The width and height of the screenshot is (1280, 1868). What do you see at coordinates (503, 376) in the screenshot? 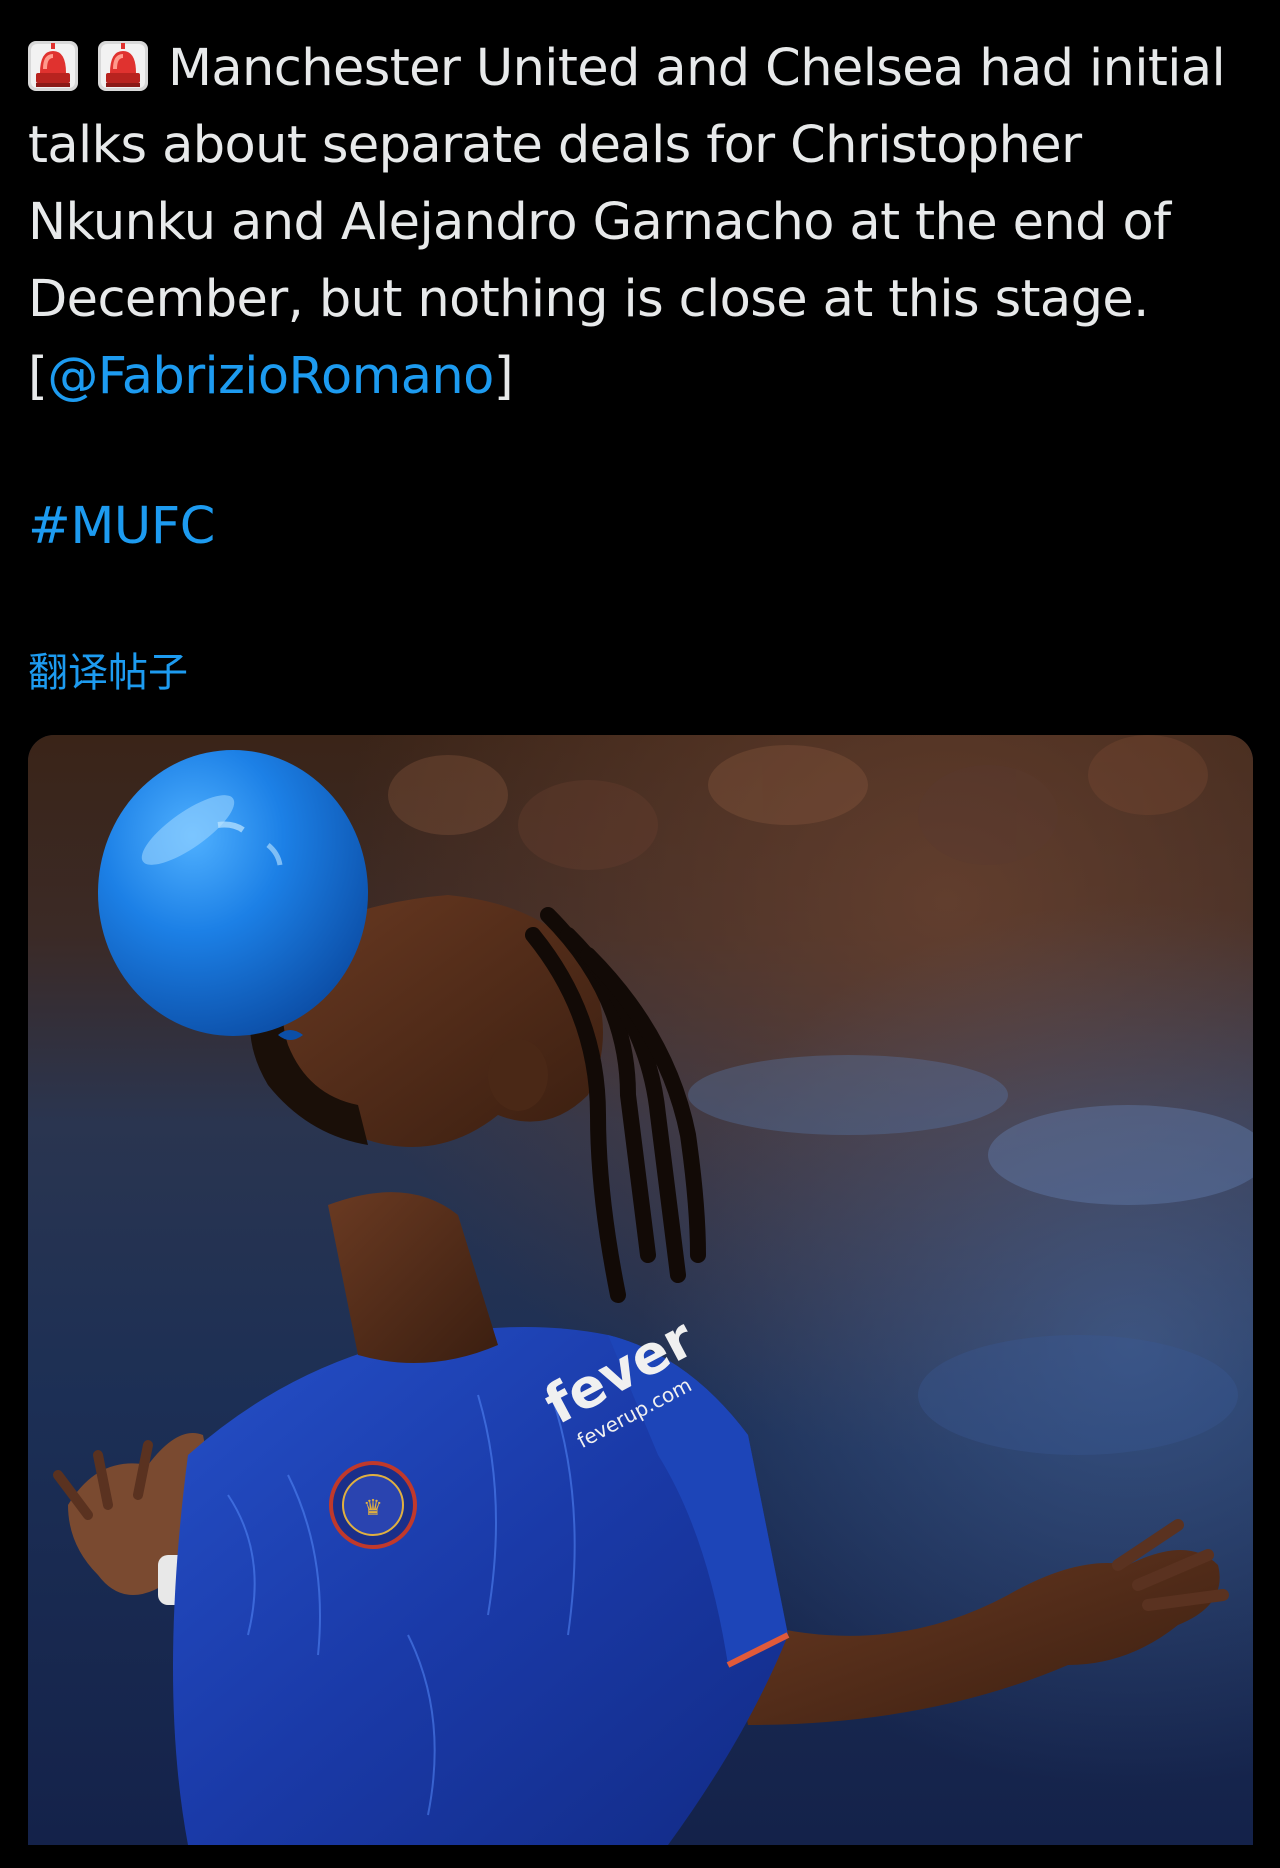
I see `source-close-bracket: ]` at bounding box center [503, 376].